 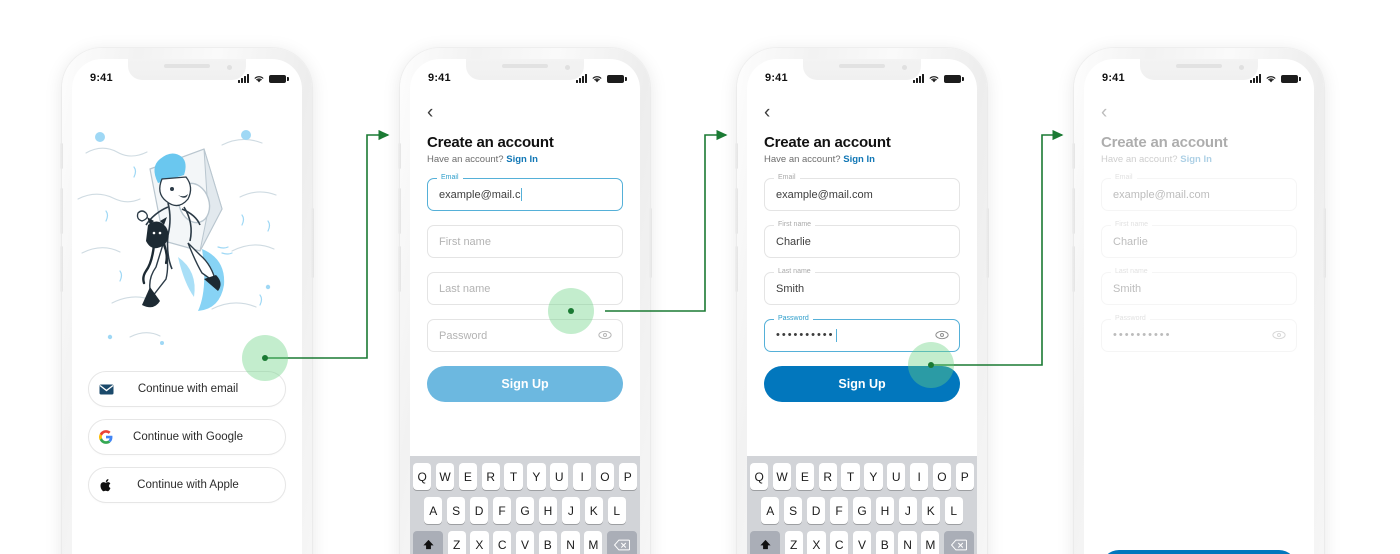 What do you see at coordinates (862, 239) in the screenshot?
I see `first-name-field: First name Charlie` at bounding box center [862, 239].